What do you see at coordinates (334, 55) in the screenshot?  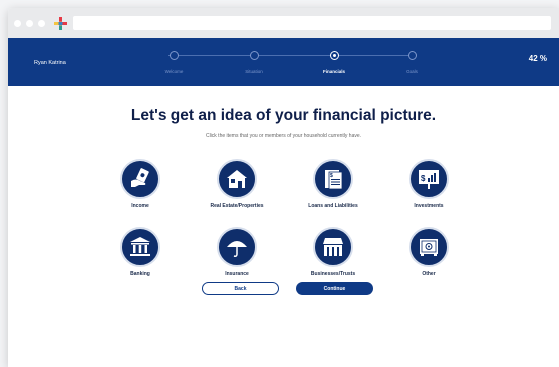 I see `step-circle-active` at bounding box center [334, 55].